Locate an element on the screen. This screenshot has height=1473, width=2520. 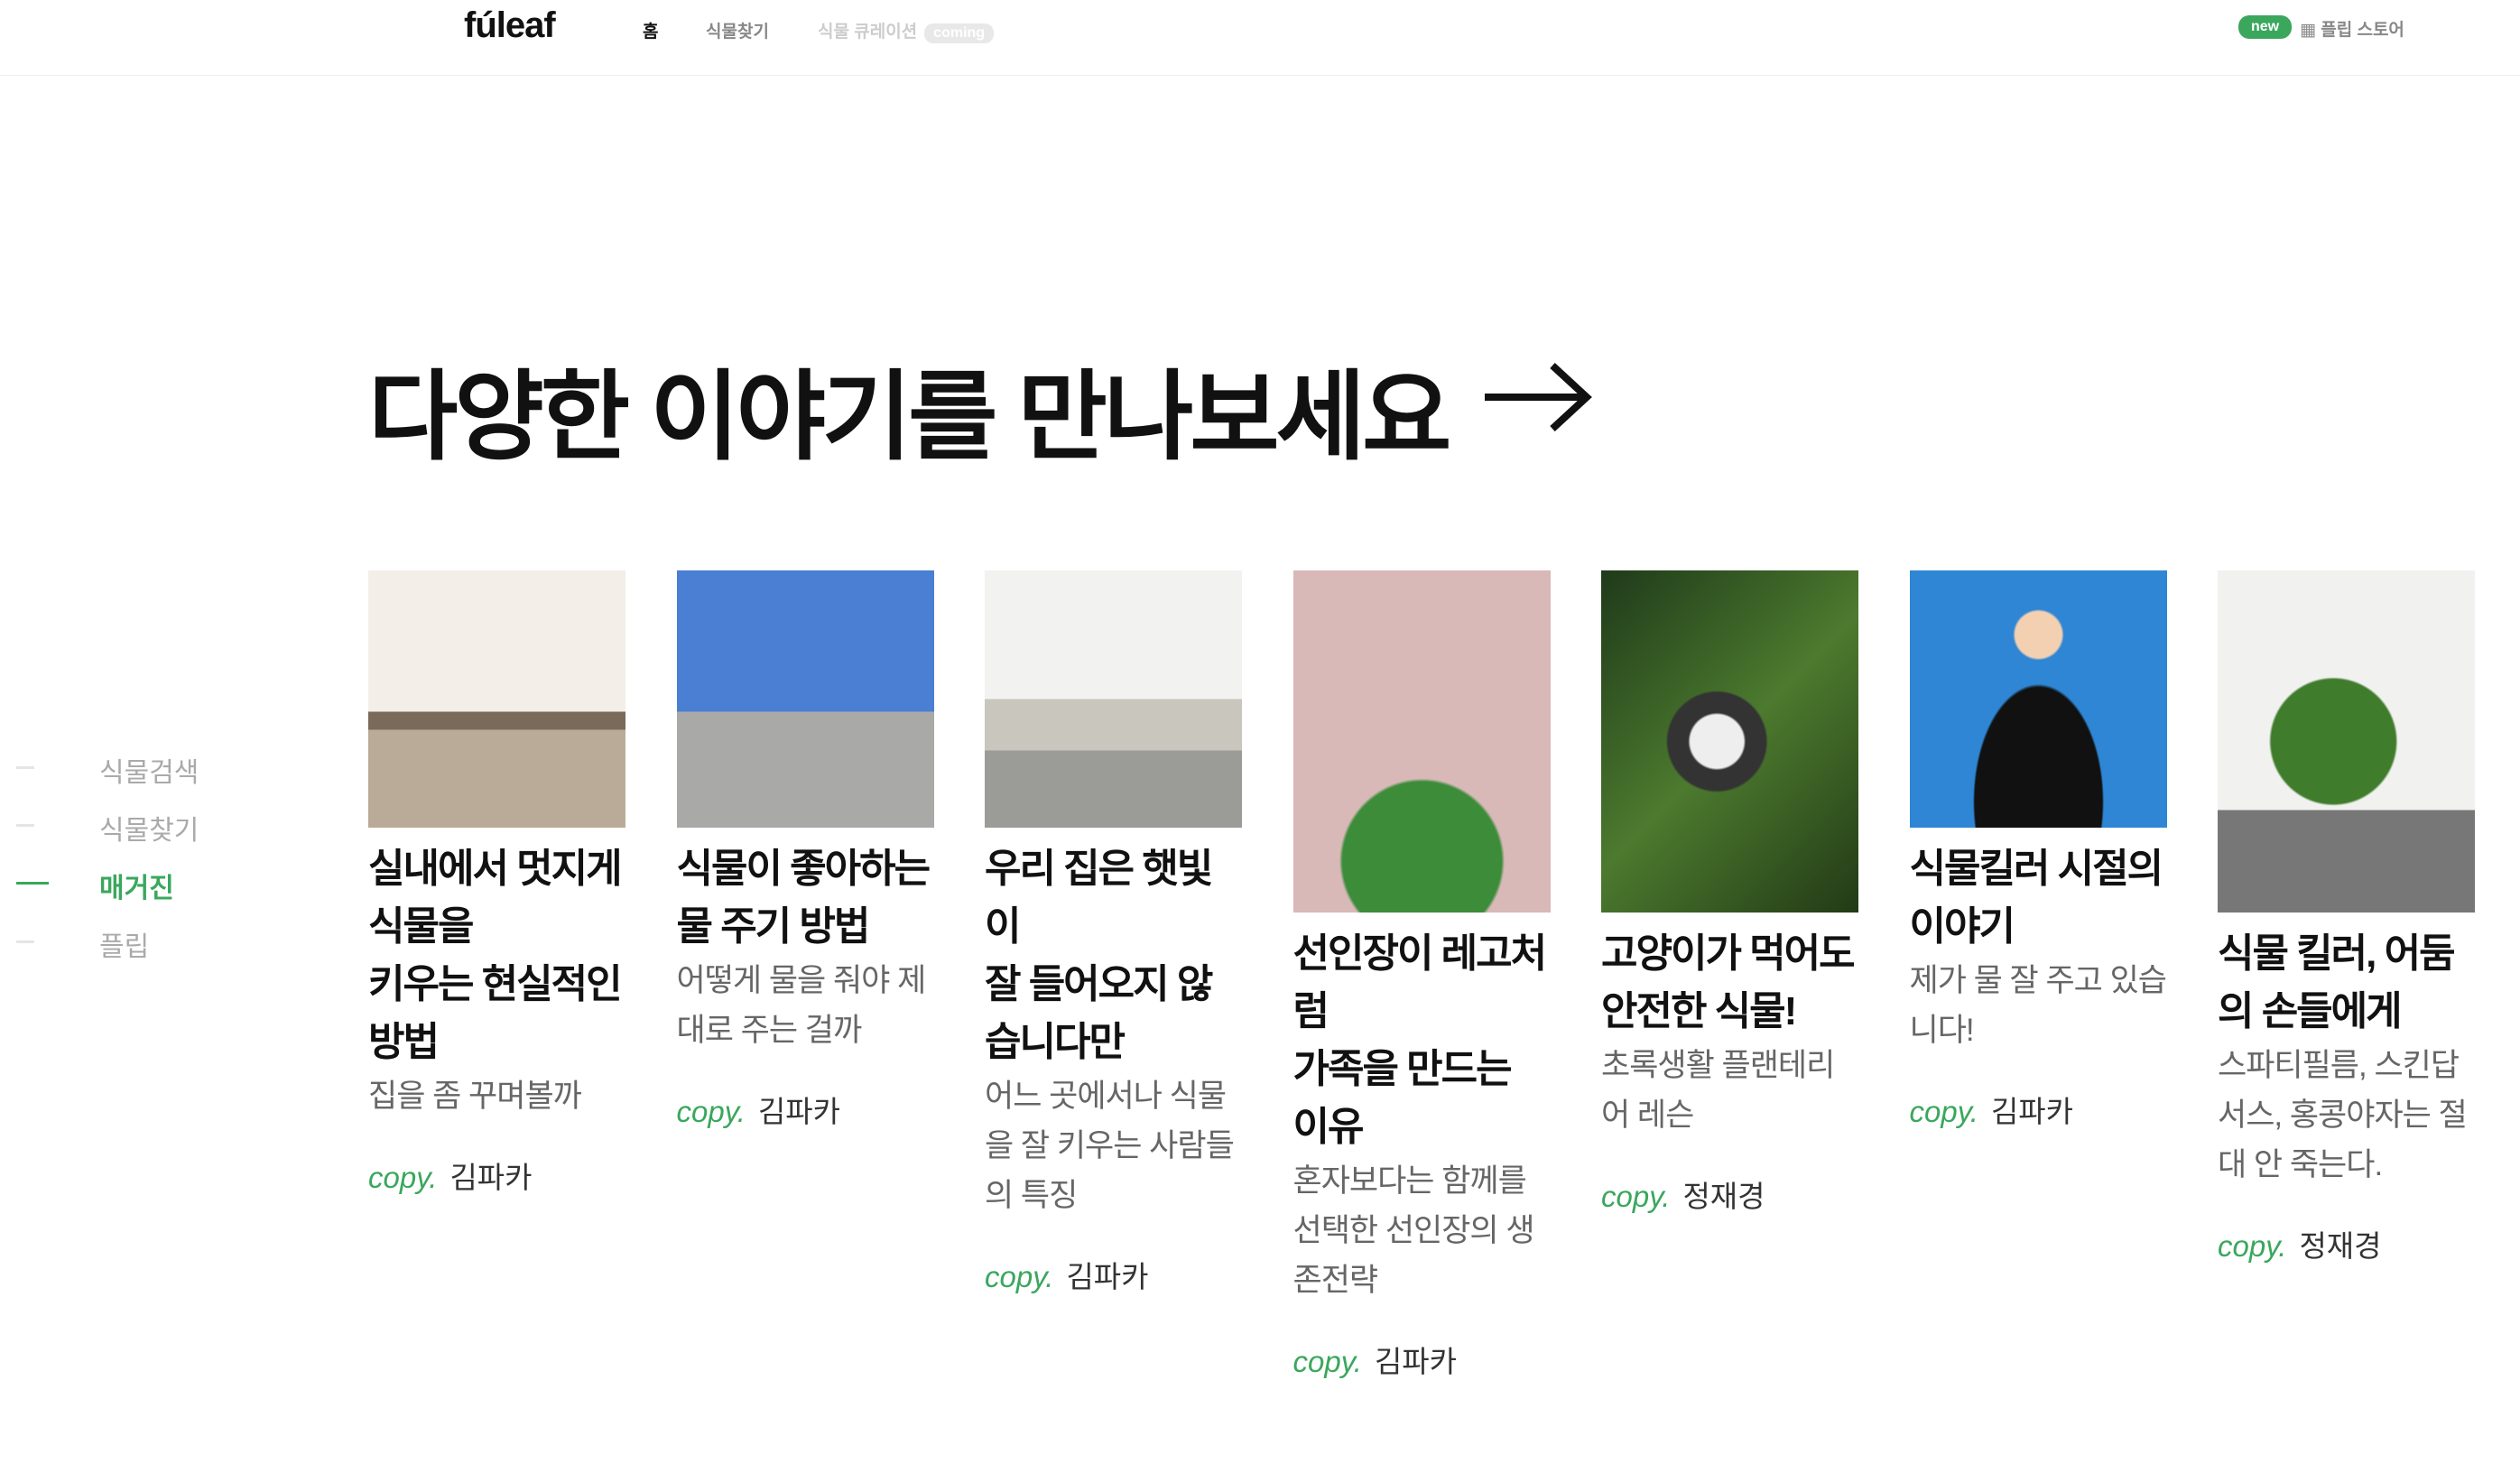
magazine-card: 고양이가 먹어도 안전한 식물! 초록생활 플랜테리어 레슨 copy. 정재경 is located at coordinates (1729, 893).